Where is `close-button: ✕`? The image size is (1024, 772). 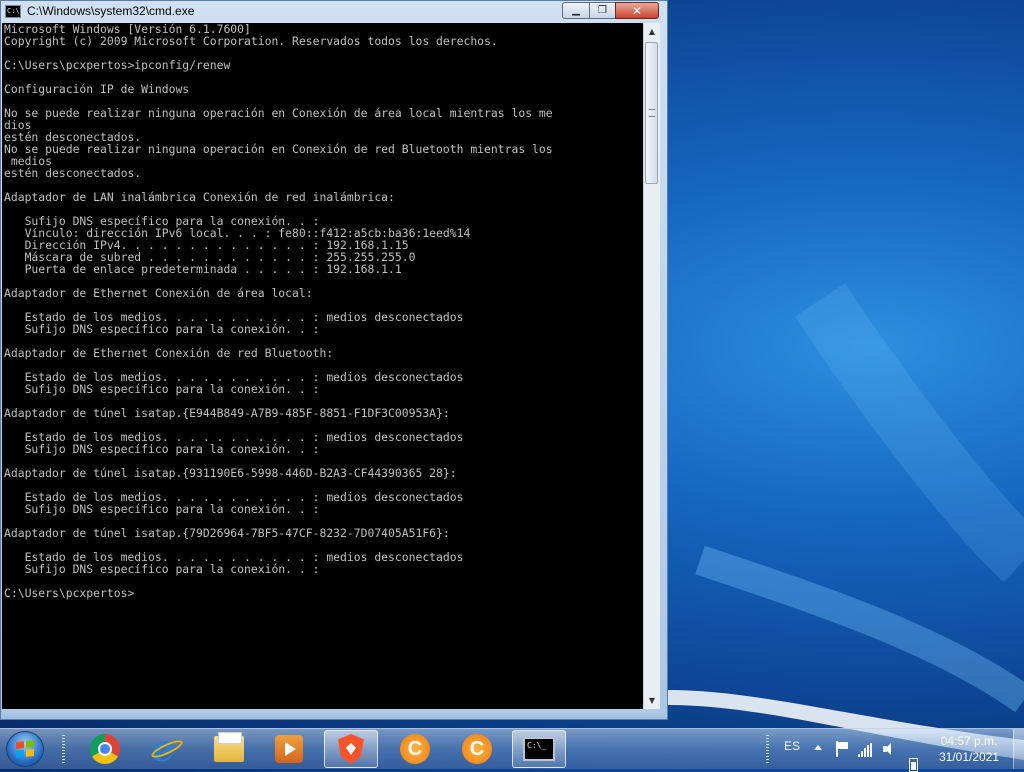 close-button: ✕ is located at coordinates (637, 10).